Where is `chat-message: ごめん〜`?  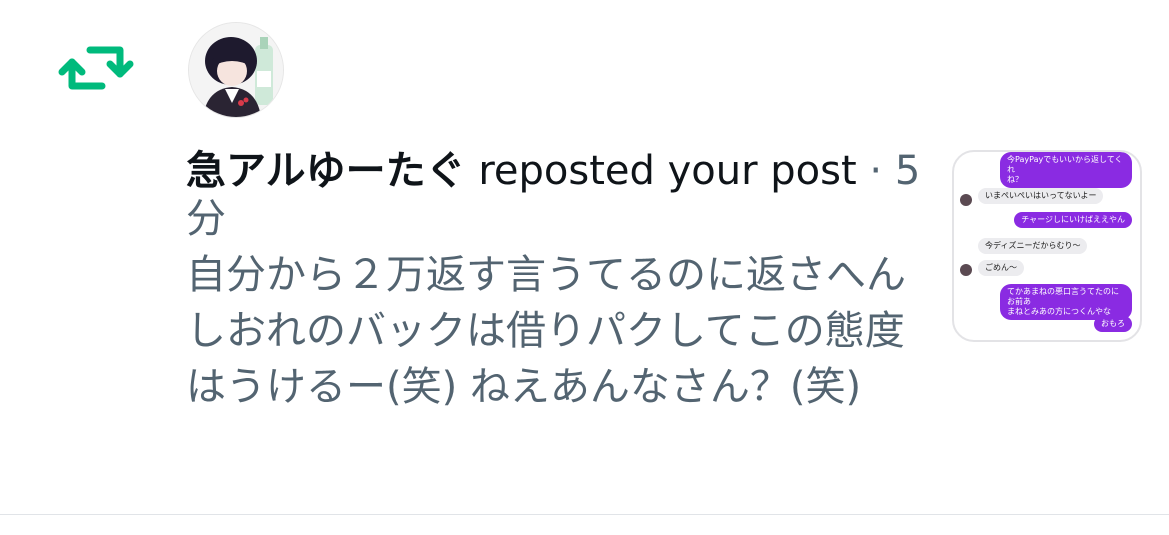 chat-message: ごめん〜 is located at coordinates (1001, 268).